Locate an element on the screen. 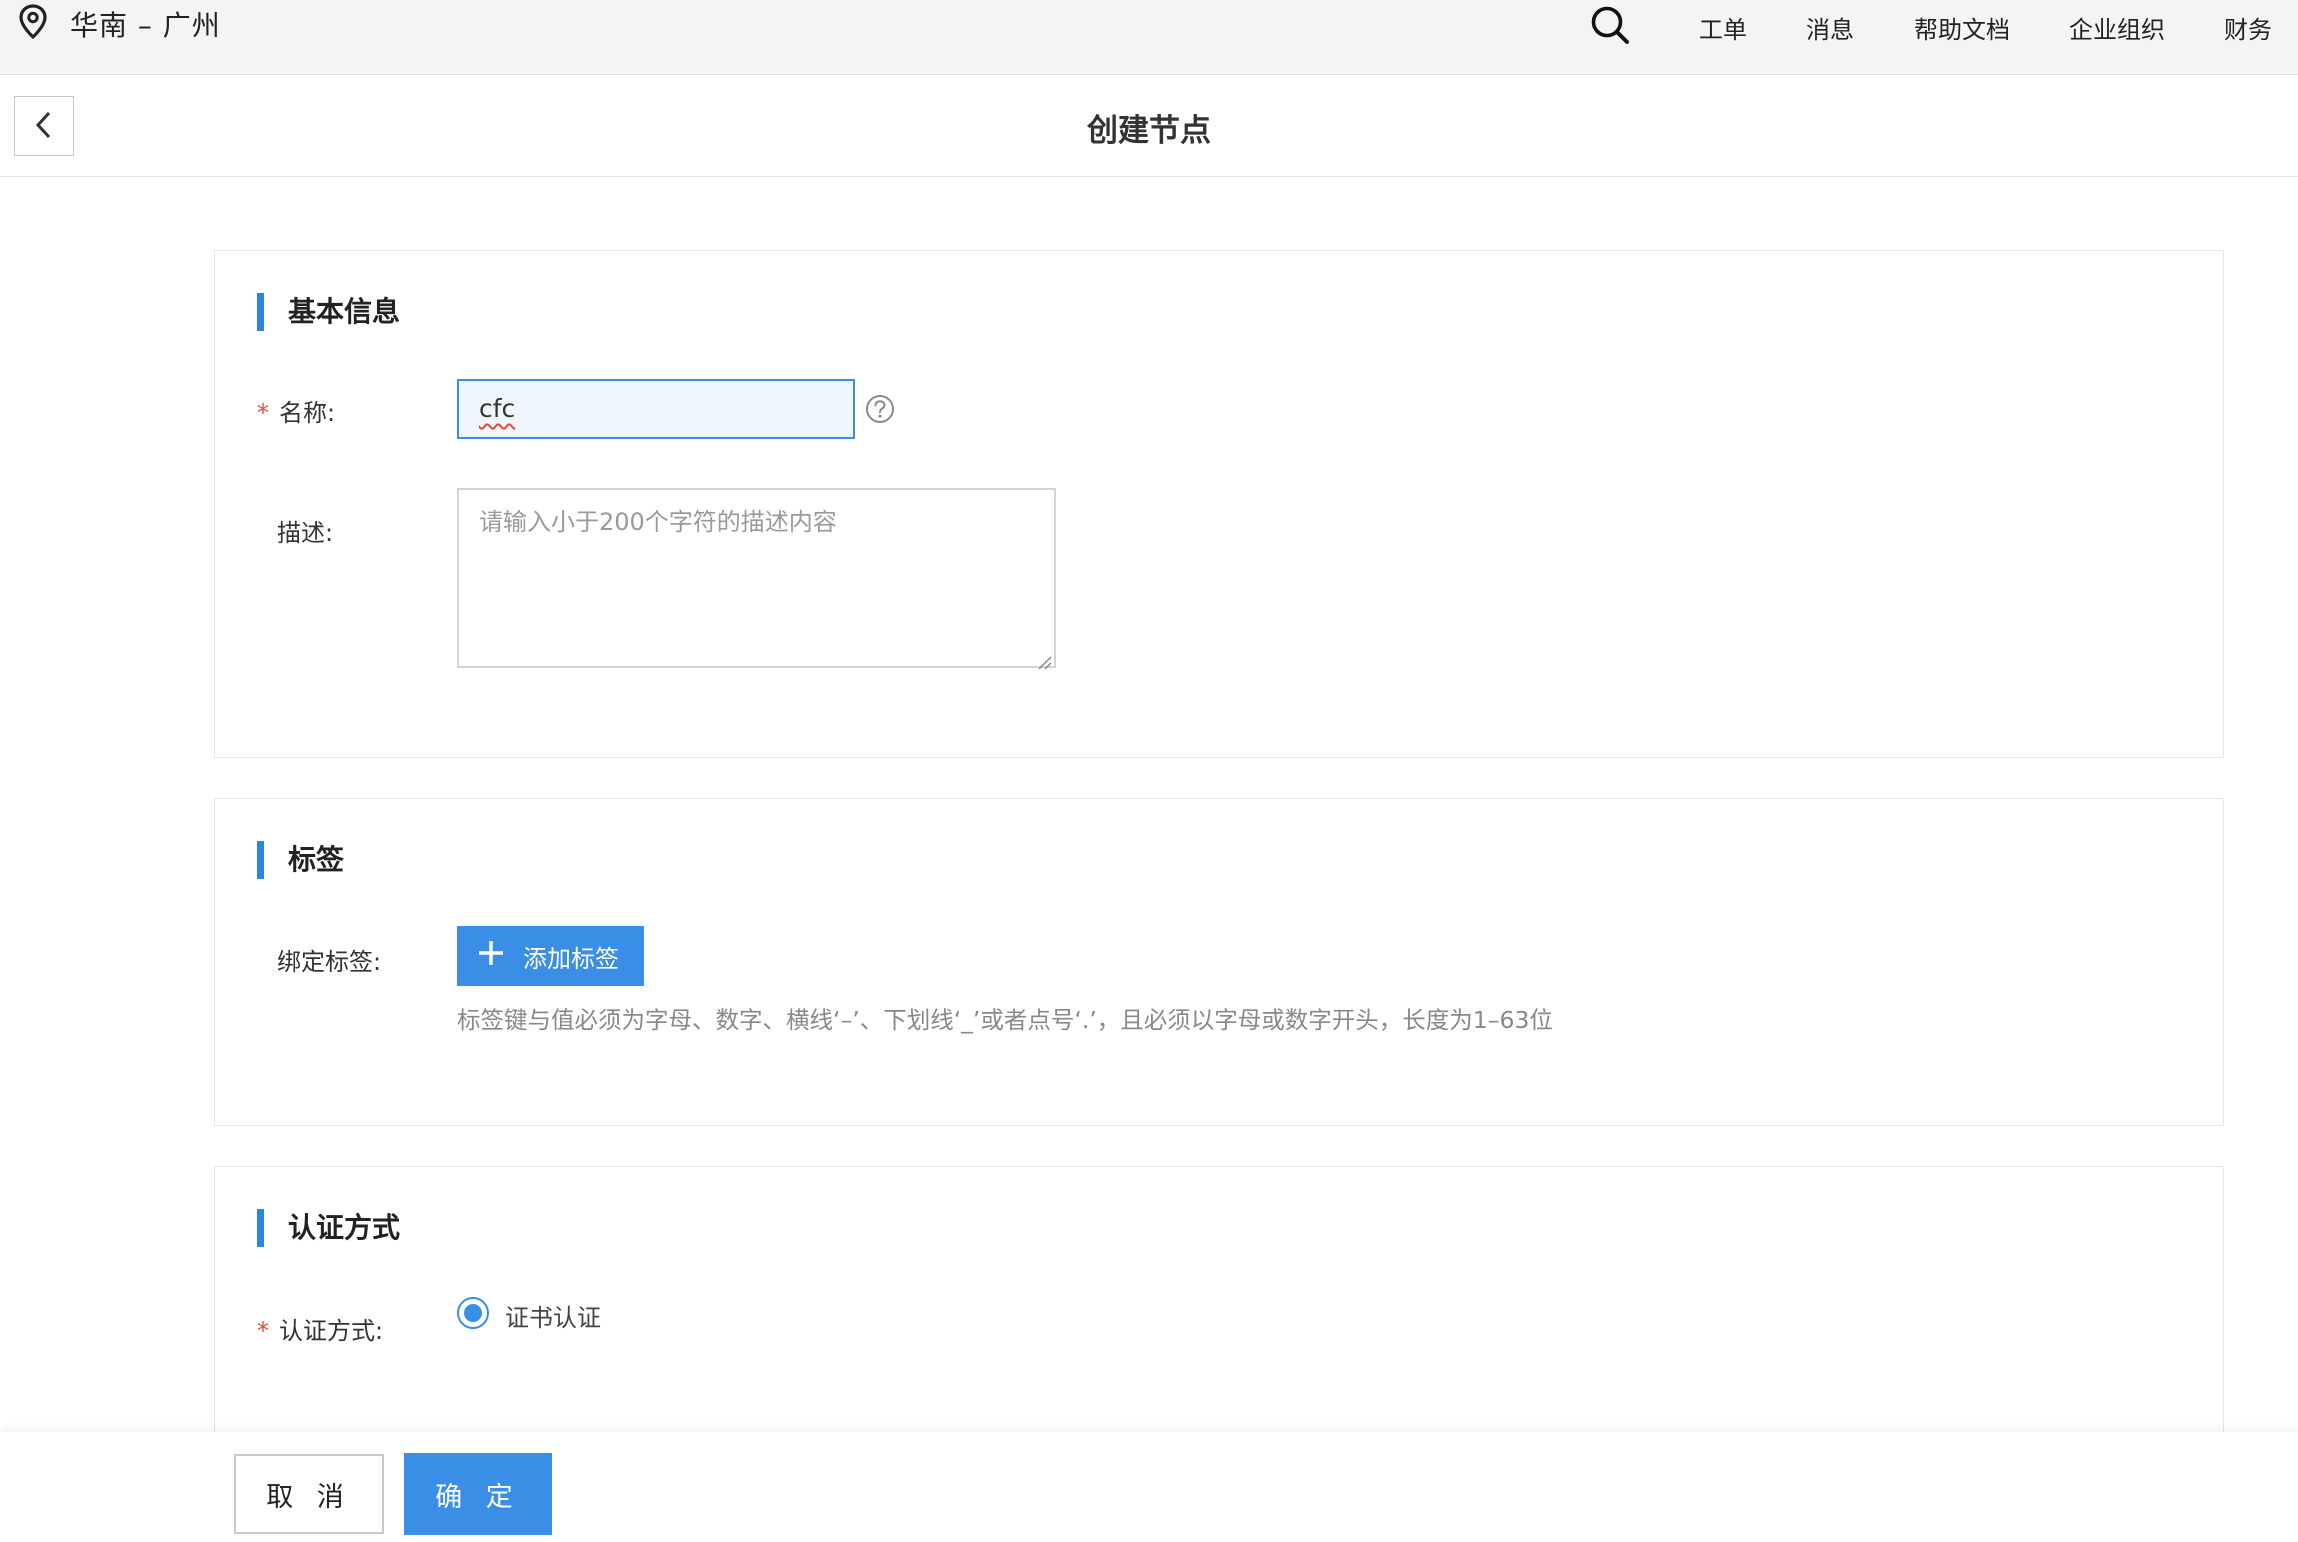 This screenshot has height=1542, width=2298. name-input-value: cfc is located at coordinates (497, 408).